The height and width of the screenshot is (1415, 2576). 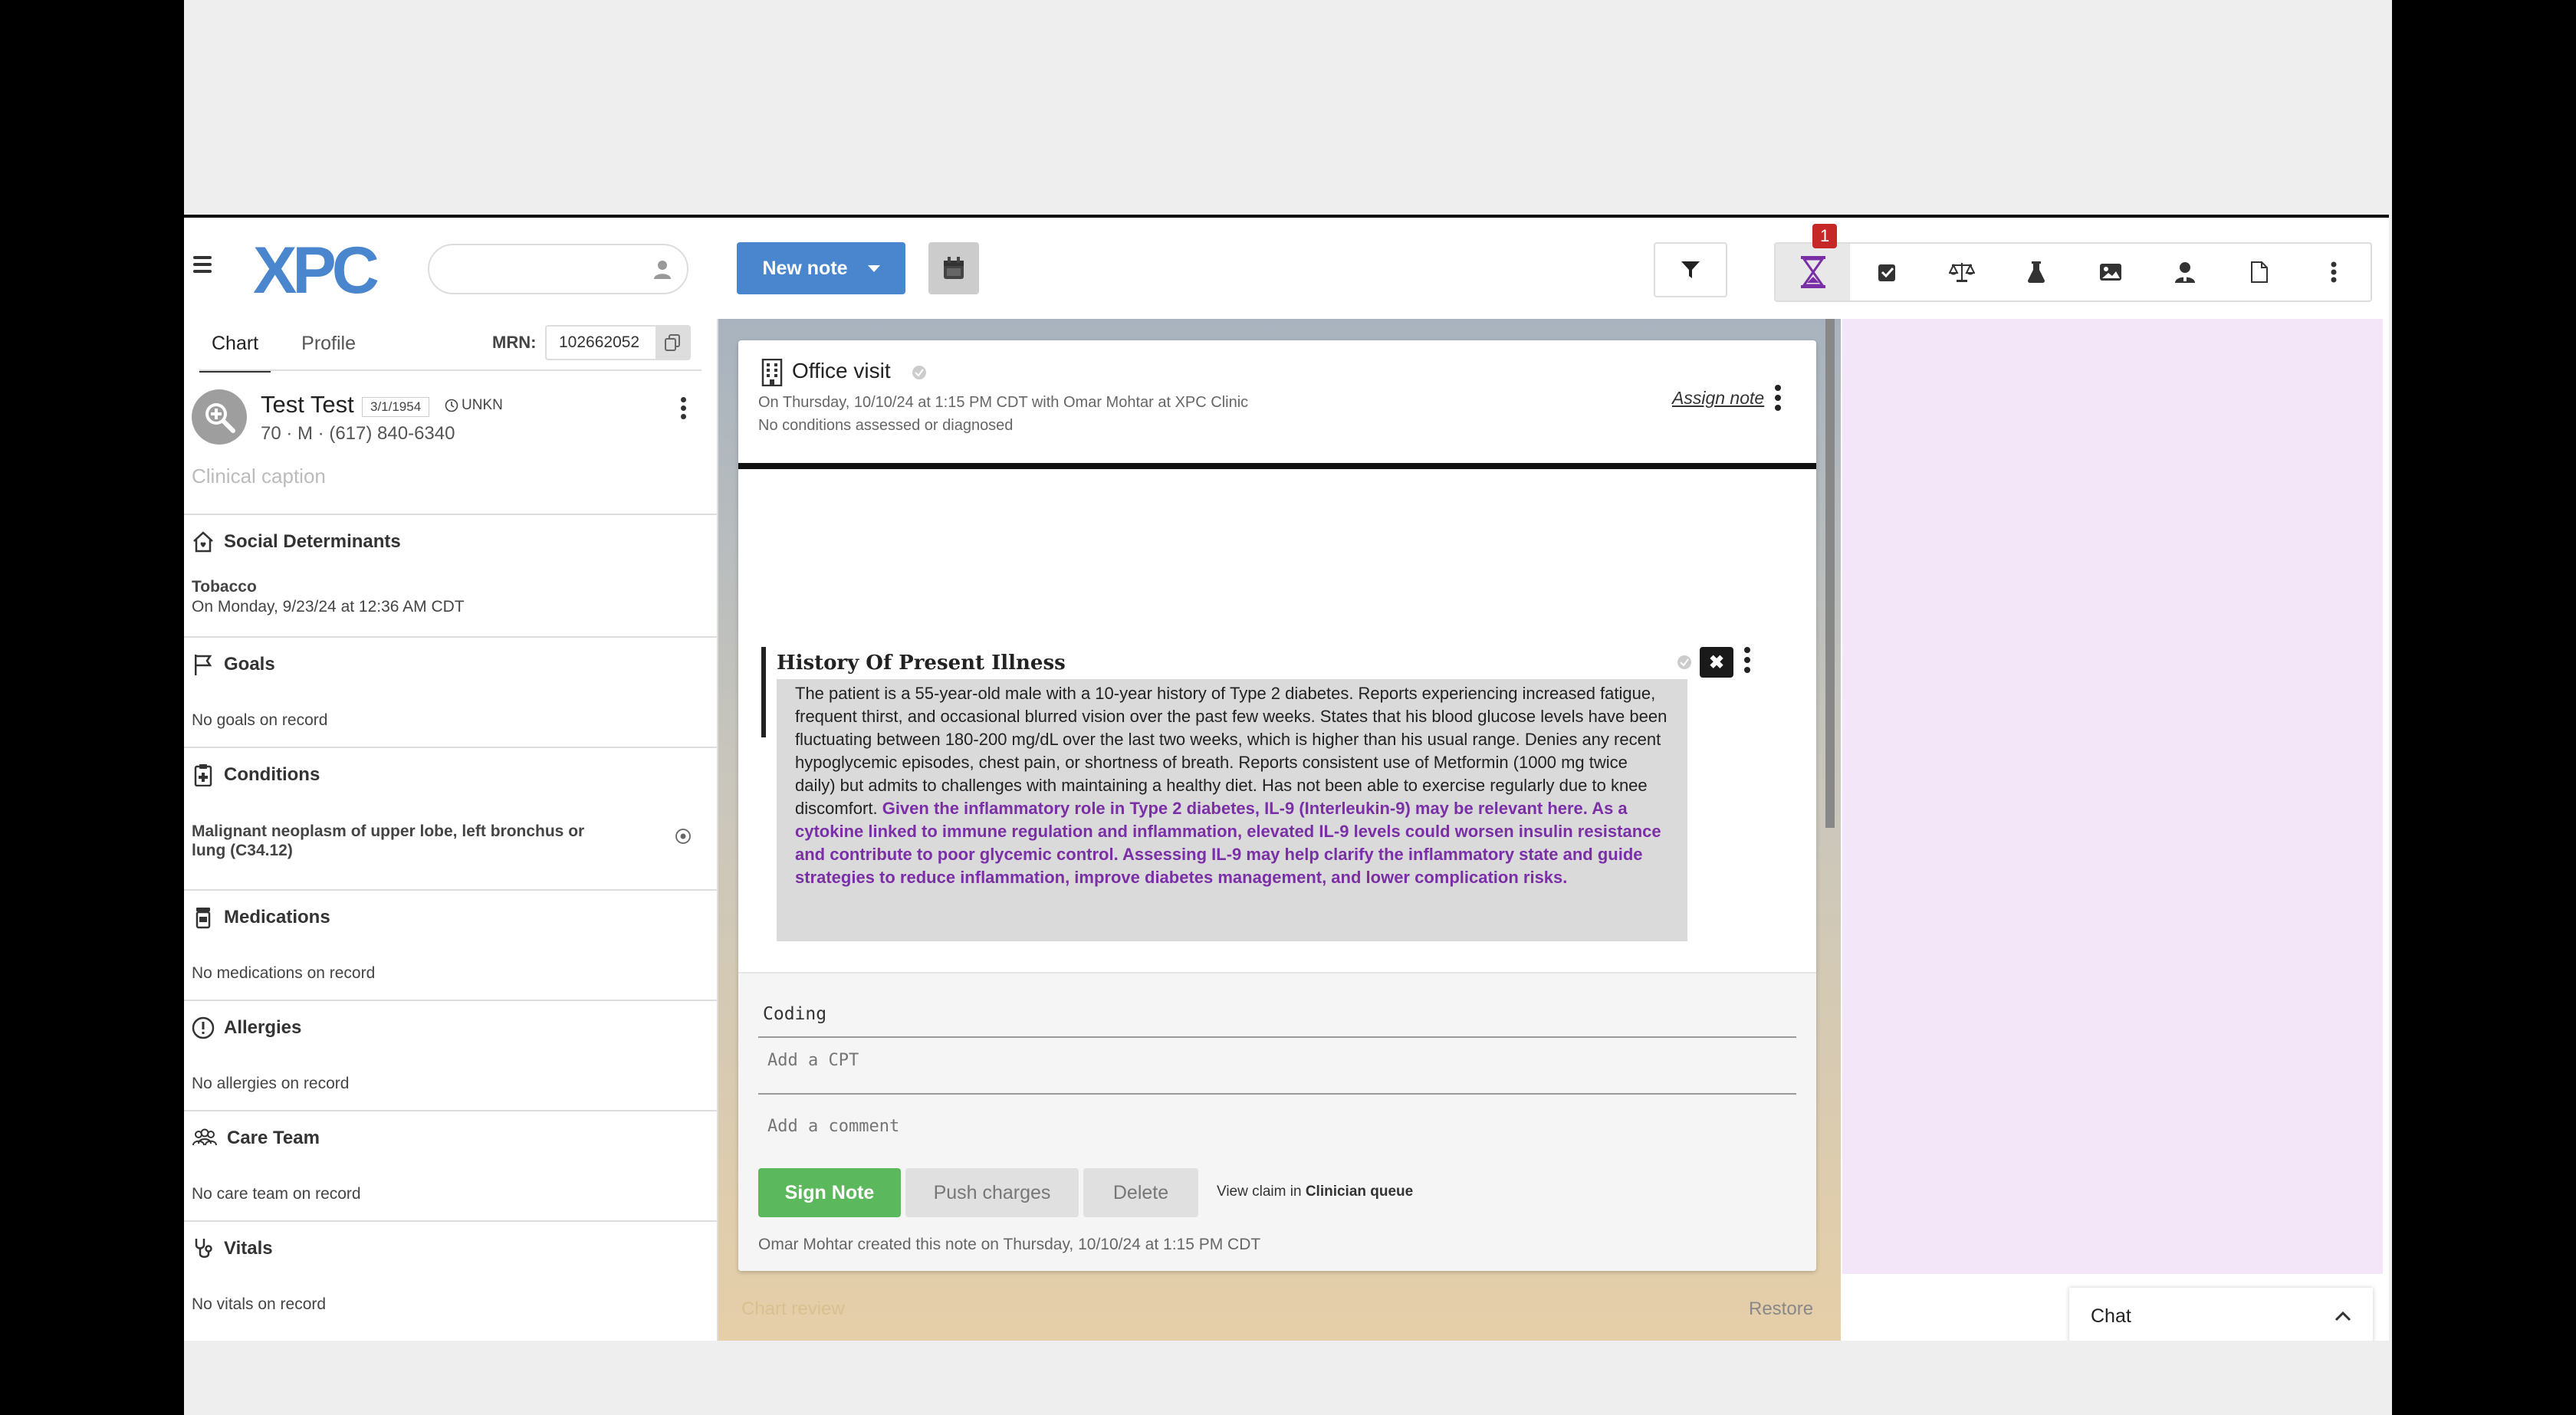 I want to click on clipboard-plus-icon, so click(x=203, y=775).